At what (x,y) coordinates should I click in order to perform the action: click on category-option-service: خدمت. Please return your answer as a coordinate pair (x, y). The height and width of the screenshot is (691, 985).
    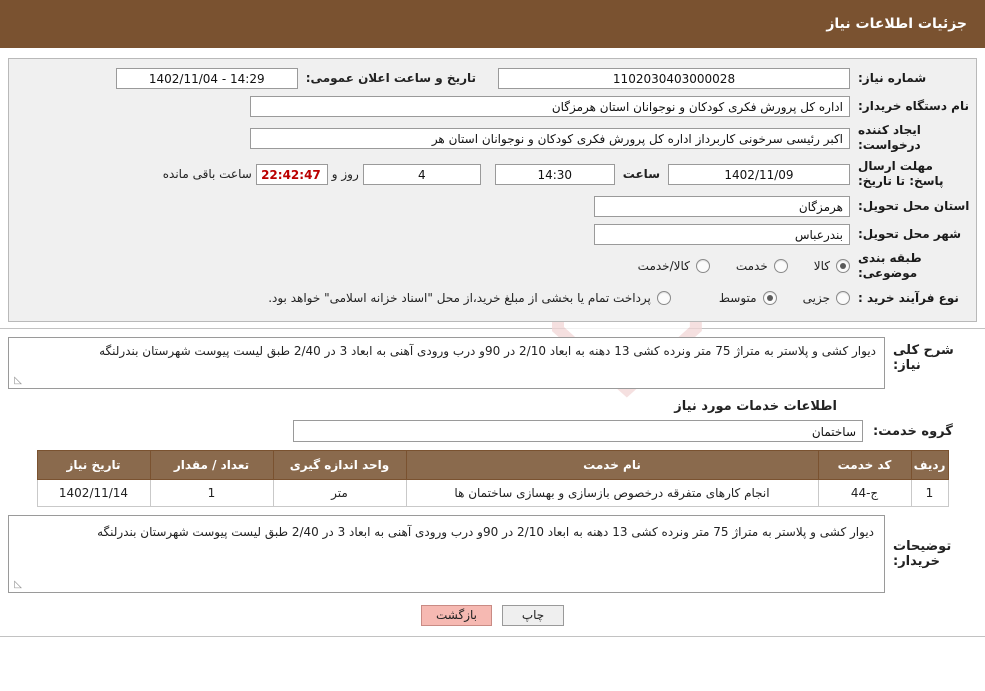
    Looking at the image, I should click on (762, 266).